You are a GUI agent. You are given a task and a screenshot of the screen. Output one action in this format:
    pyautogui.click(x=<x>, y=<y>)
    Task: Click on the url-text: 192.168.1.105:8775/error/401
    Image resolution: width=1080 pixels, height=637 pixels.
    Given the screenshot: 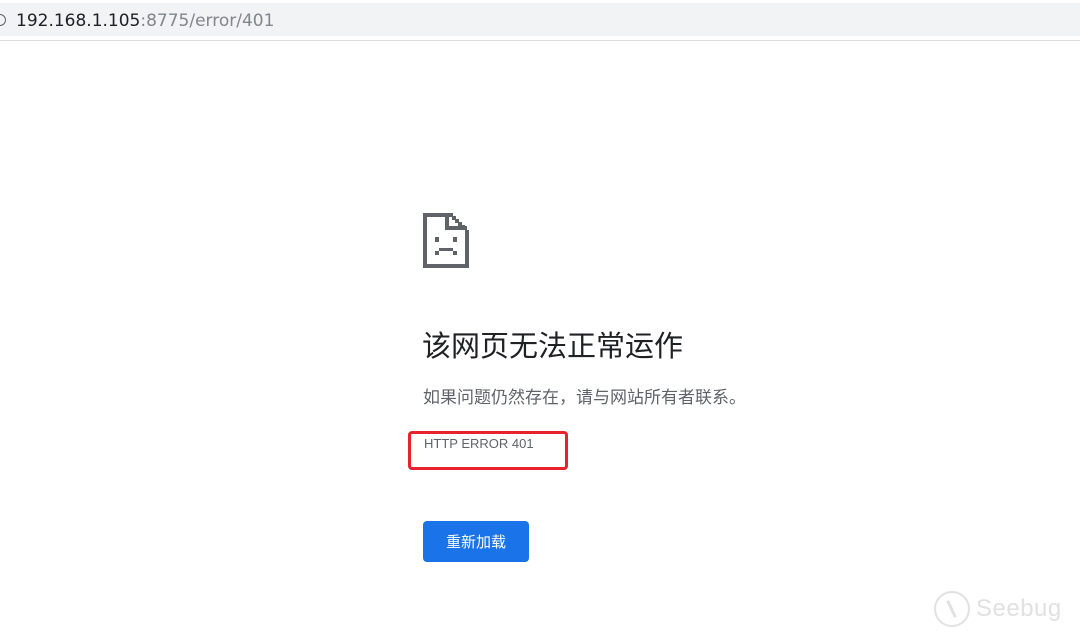 What is the action you would take?
    pyautogui.click(x=145, y=21)
    